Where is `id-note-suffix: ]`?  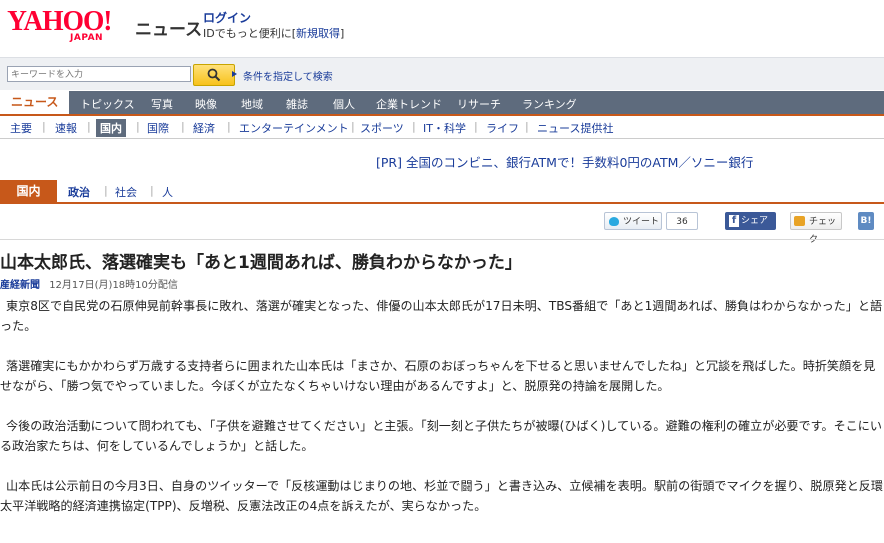 id-note-suffix: ] is located at coordinates (342, 33).